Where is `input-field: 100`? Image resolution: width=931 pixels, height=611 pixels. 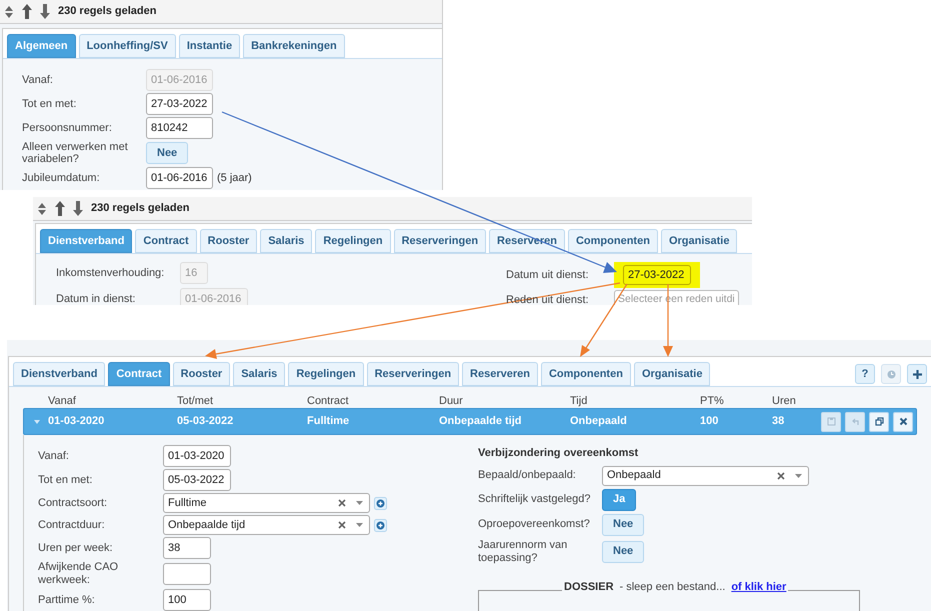 input-field: 100 is located at coordinates (187, 600).